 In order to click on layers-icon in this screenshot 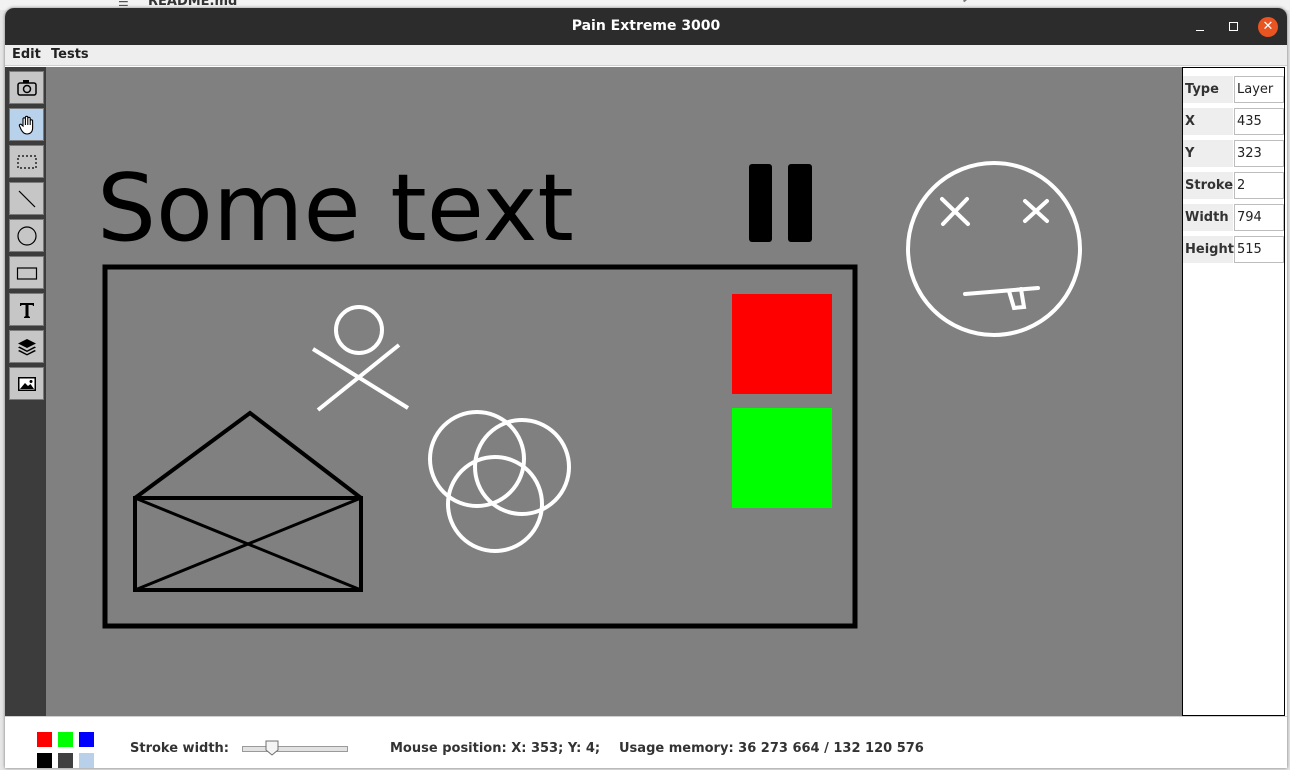, I will do `click(26, 346)`.